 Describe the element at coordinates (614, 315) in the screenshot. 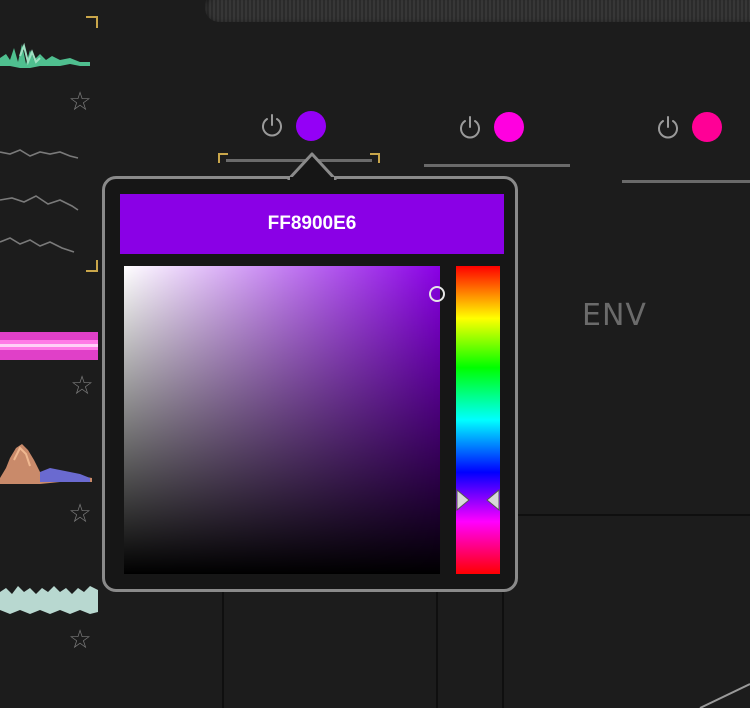

I see `env-label: ENV` at that location.